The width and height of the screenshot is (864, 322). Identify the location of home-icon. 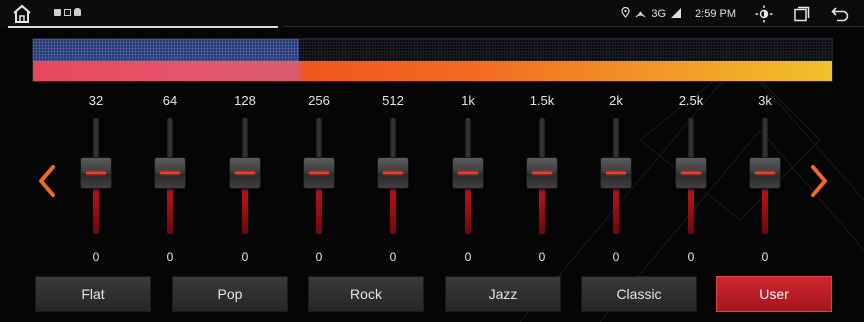
(22, 14).